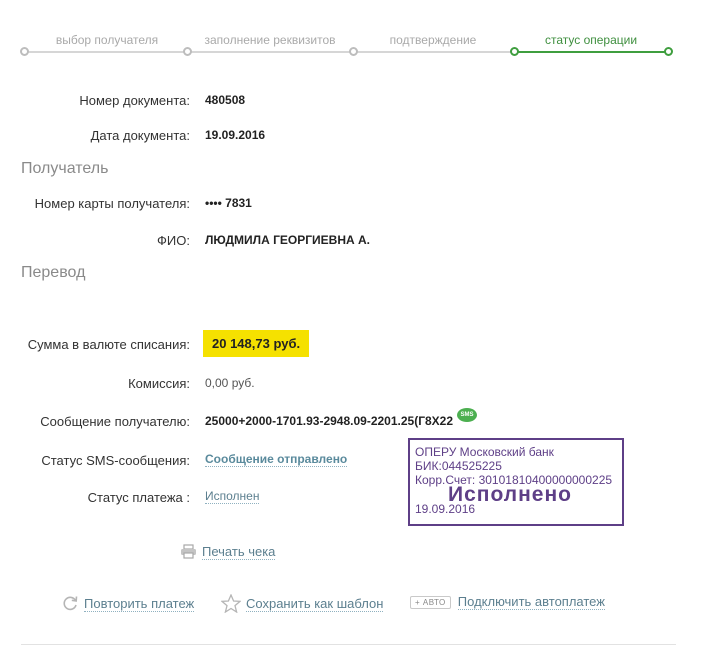 The width and height of the screenshot is (707, 650). What do you see at coordinates (353, 384) in the screenshot?
I see `commission-row: Комиссия: 0,00 руб.` at bounding box center [353, 384].